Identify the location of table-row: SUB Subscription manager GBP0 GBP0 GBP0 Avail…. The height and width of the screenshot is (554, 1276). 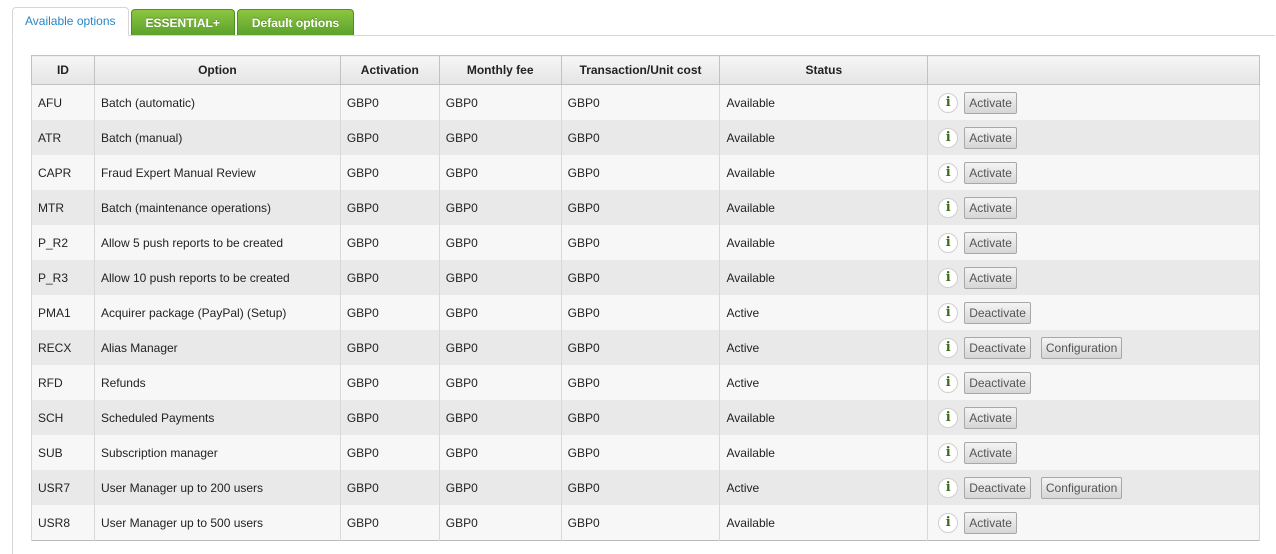
(645, 452).